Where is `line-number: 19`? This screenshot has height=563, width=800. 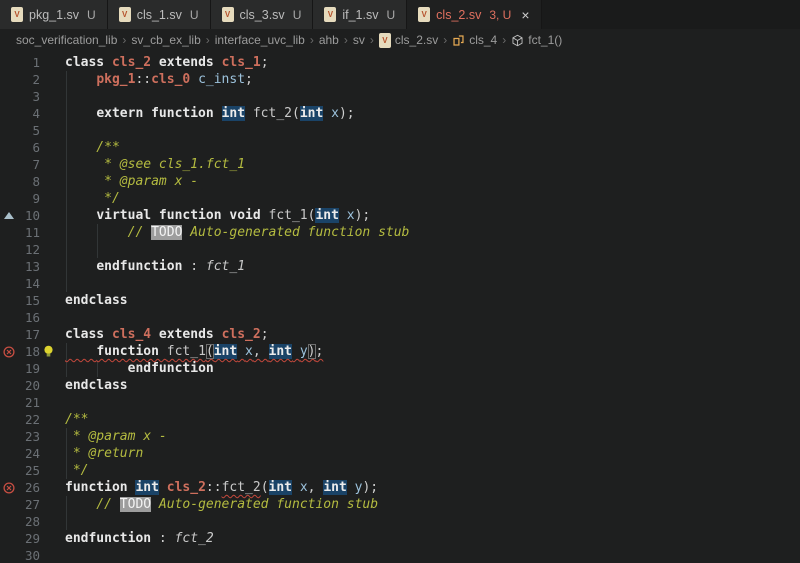
line-number: 19 is located at coordinates (29, 368).